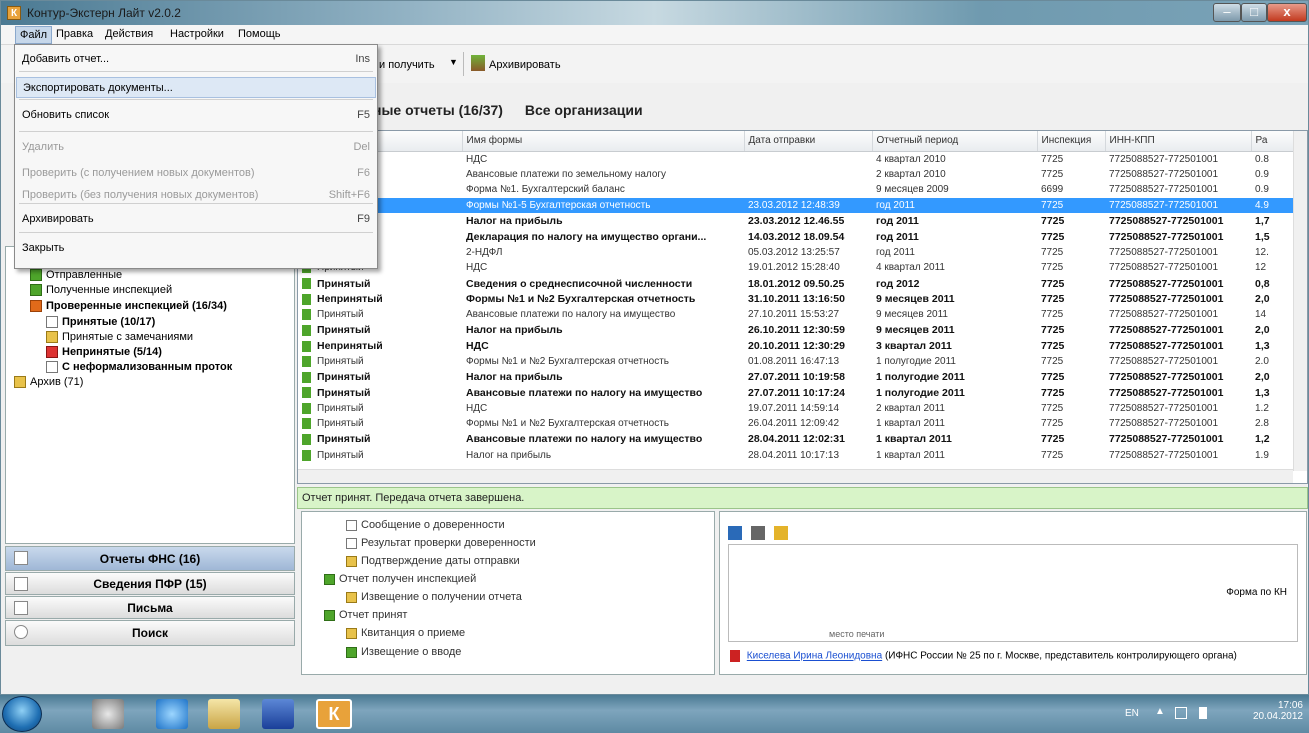 The image size is (1309, 733). What do you see at coordinates (74, 34) in the screenshot?
I see `menu-edit: Правка` at bounding box center [74, 34].